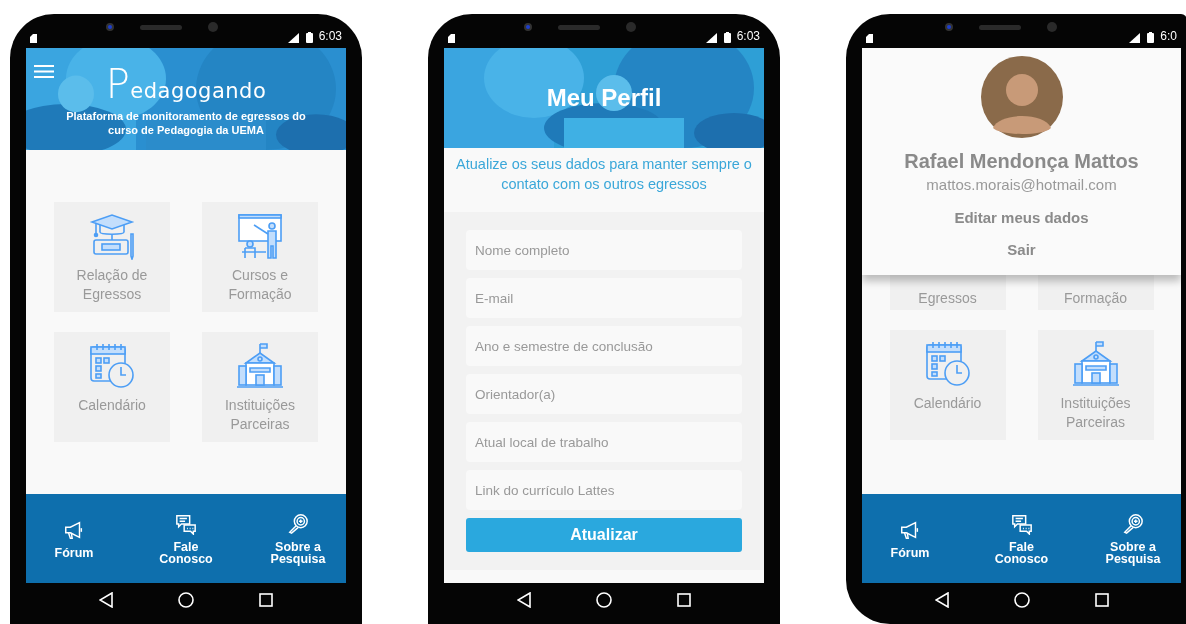 The width and height of the screenshot is (1186, 624). What do you see at coordinates (604, 98) in the screenshot?
I see `page-title: Meu Perfil` at bounding box center [604, 98].